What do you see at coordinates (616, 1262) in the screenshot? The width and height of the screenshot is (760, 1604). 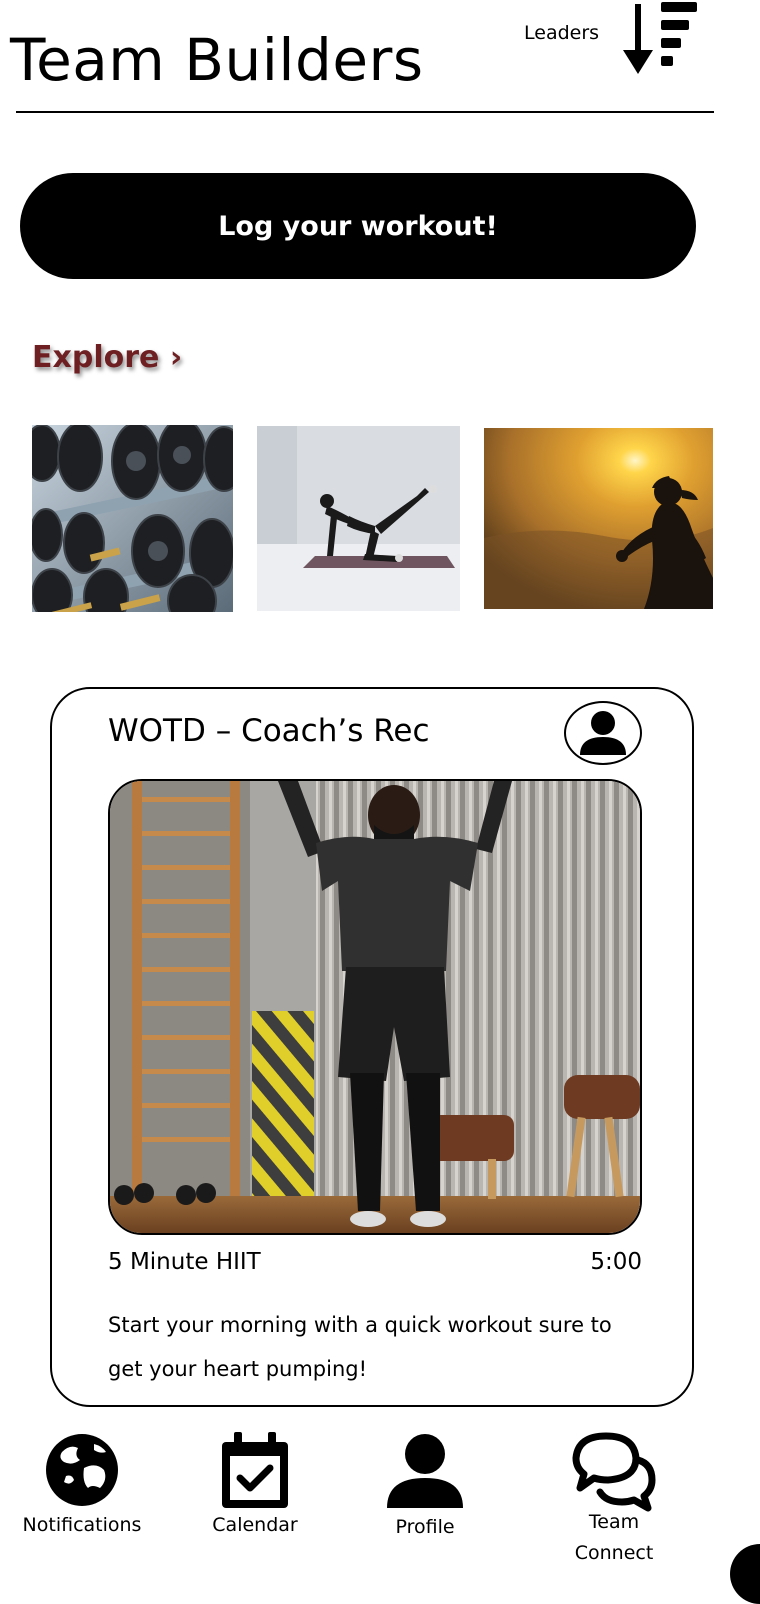 I see `workout-duration: 5:00` at bounding box center [616, 1262].